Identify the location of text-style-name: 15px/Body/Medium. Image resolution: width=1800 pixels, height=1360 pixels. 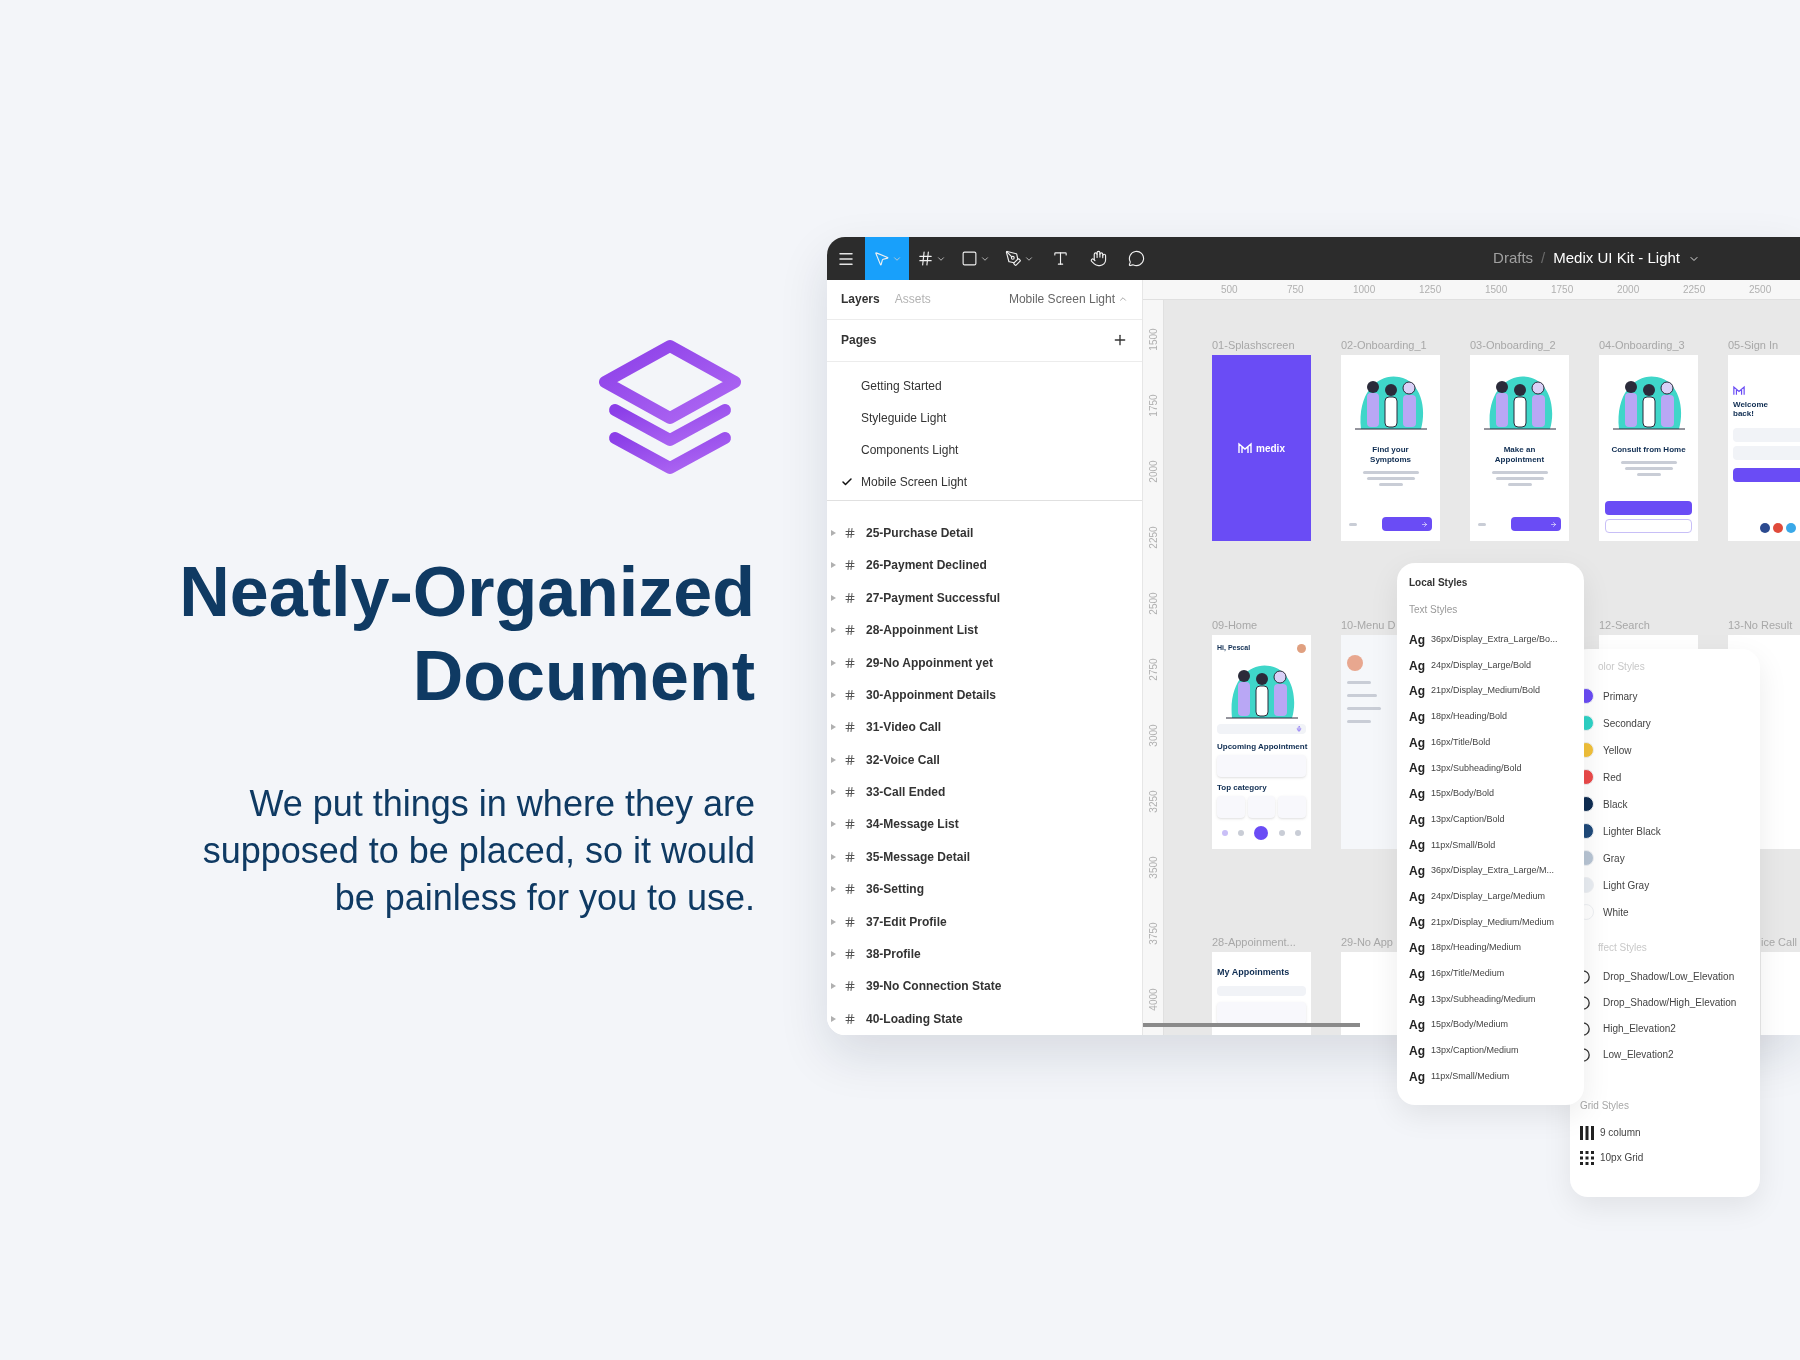
(1470, 1025).